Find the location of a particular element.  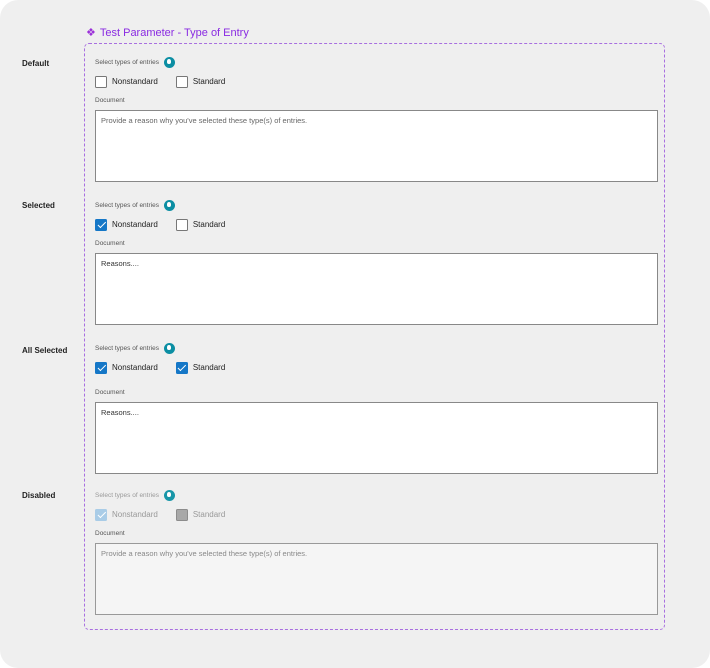

state-label-disabled: Disabled is located at coordinates (39, 495).